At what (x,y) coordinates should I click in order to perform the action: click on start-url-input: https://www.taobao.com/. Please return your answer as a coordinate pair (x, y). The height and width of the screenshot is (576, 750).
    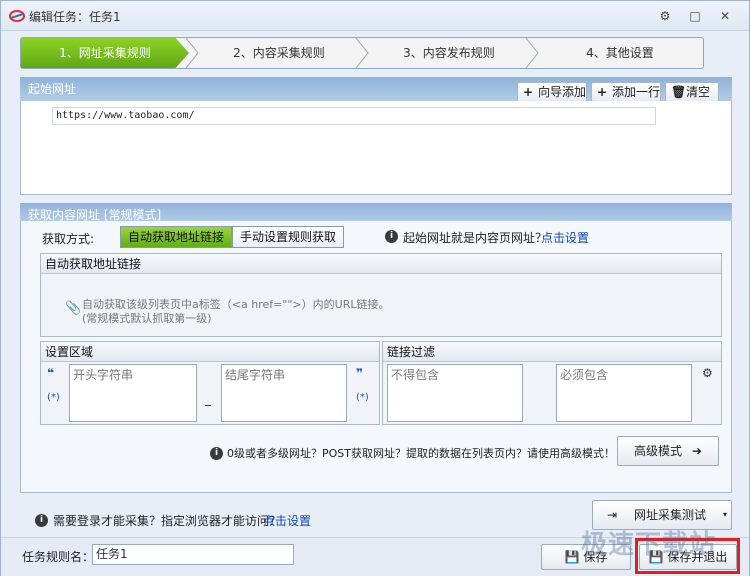
    Looking at the image, I should click on (354, 116).